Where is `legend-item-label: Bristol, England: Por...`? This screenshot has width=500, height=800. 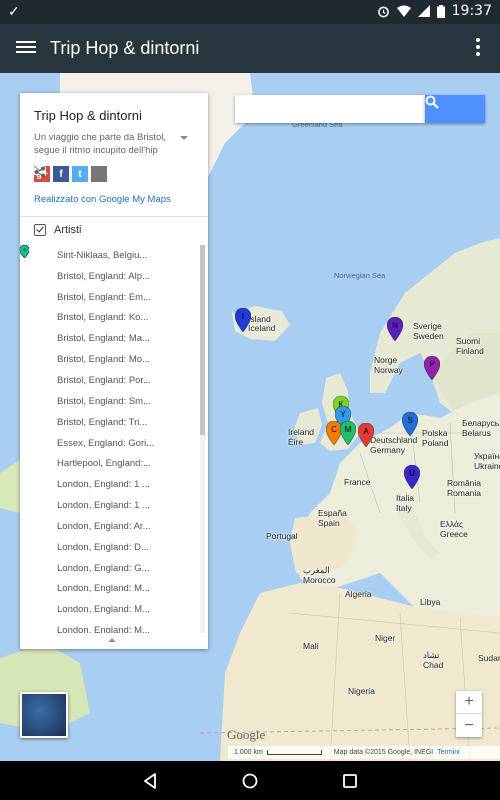
legend-item-label: Bristol, England: Por... is located at coordinates (104, 380).